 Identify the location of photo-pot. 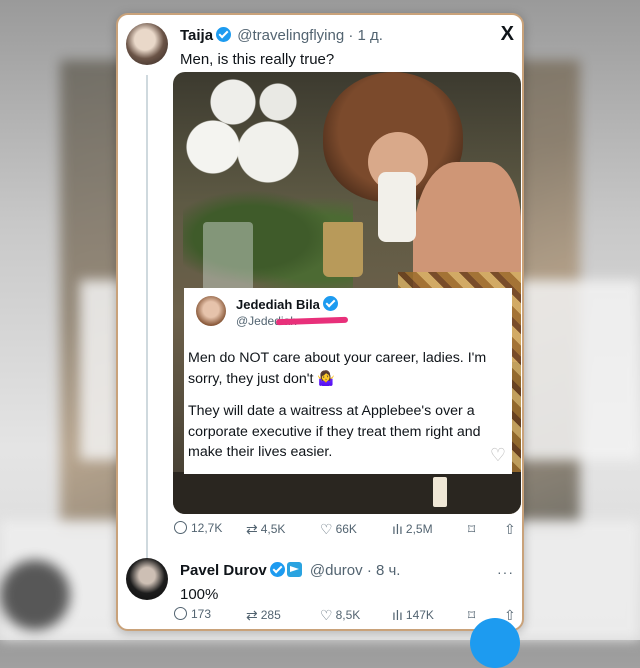
(343, 249).